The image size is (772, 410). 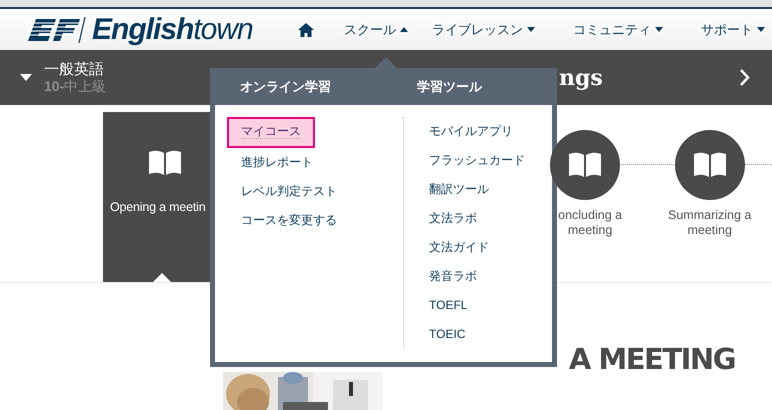 I want to click on menu-item: 文法ラボ, so click(x=453, y=218).